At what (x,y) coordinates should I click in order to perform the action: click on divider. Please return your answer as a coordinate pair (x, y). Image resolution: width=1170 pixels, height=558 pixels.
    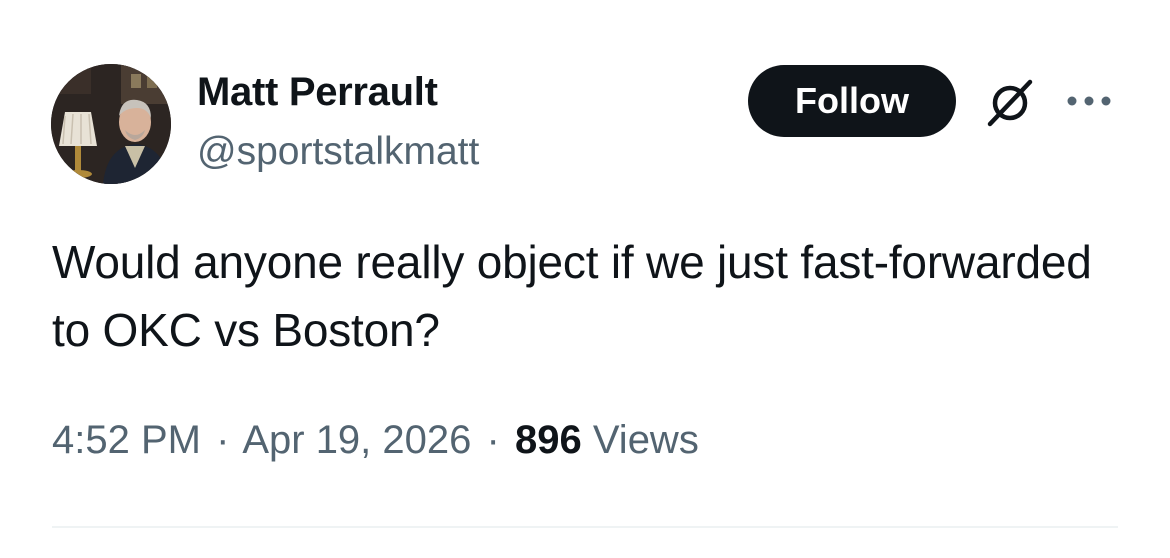
    Looking at the image, I should click on (585, 527).